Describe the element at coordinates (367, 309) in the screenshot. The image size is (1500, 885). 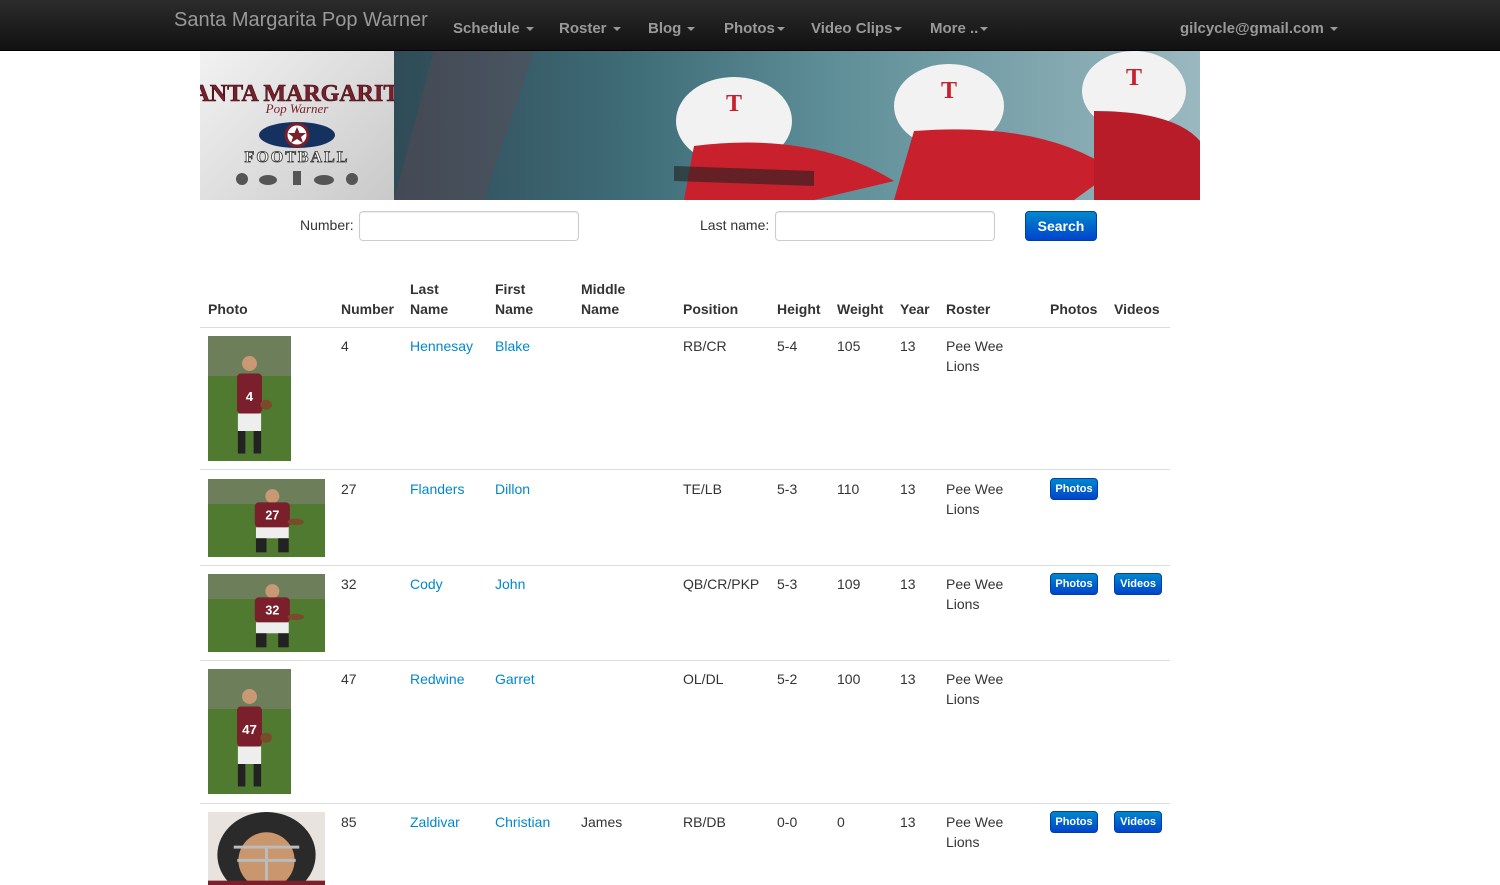
I see `header-number: Number` at that location.